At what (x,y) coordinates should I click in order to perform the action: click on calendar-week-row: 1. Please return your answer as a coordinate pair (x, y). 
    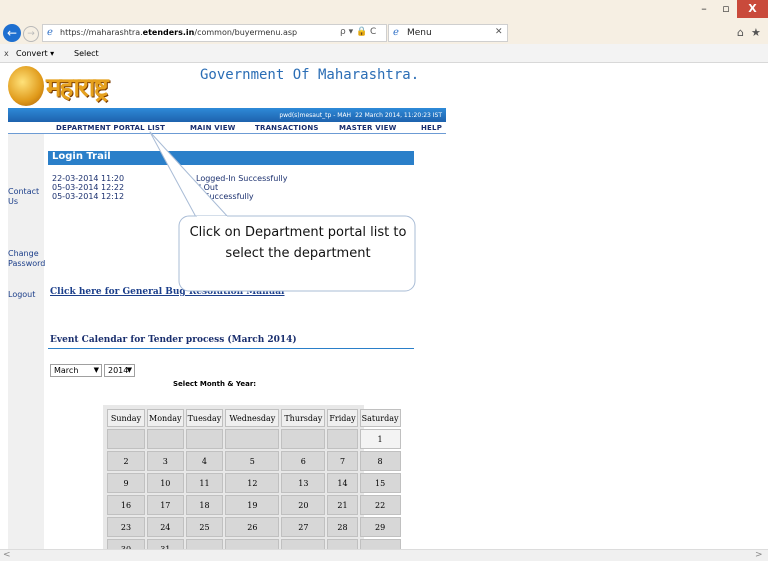
    Looking at the image, I should click on (254, 439).